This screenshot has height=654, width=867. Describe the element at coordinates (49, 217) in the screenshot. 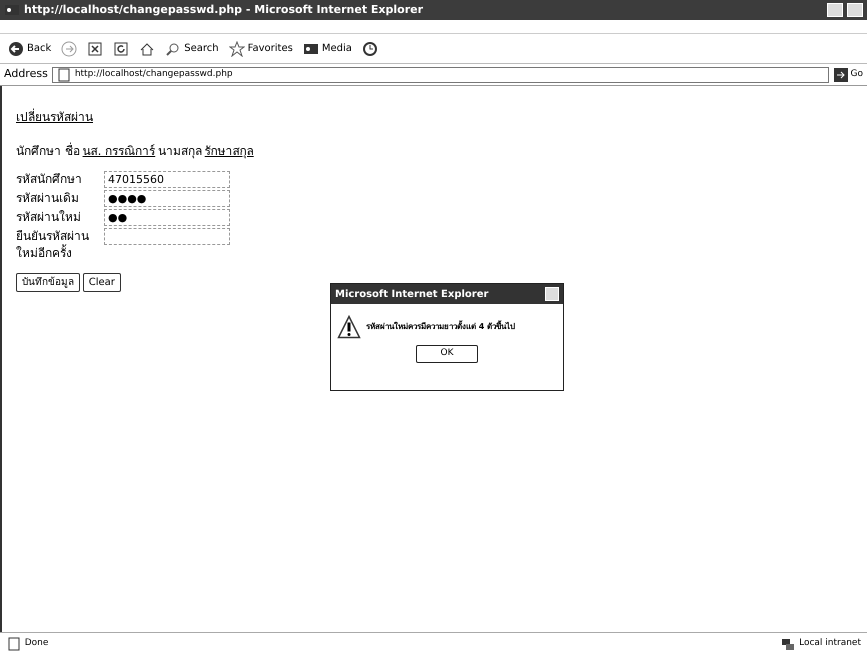

I see `field-label: รหัสผ่านใหม่` at that location.